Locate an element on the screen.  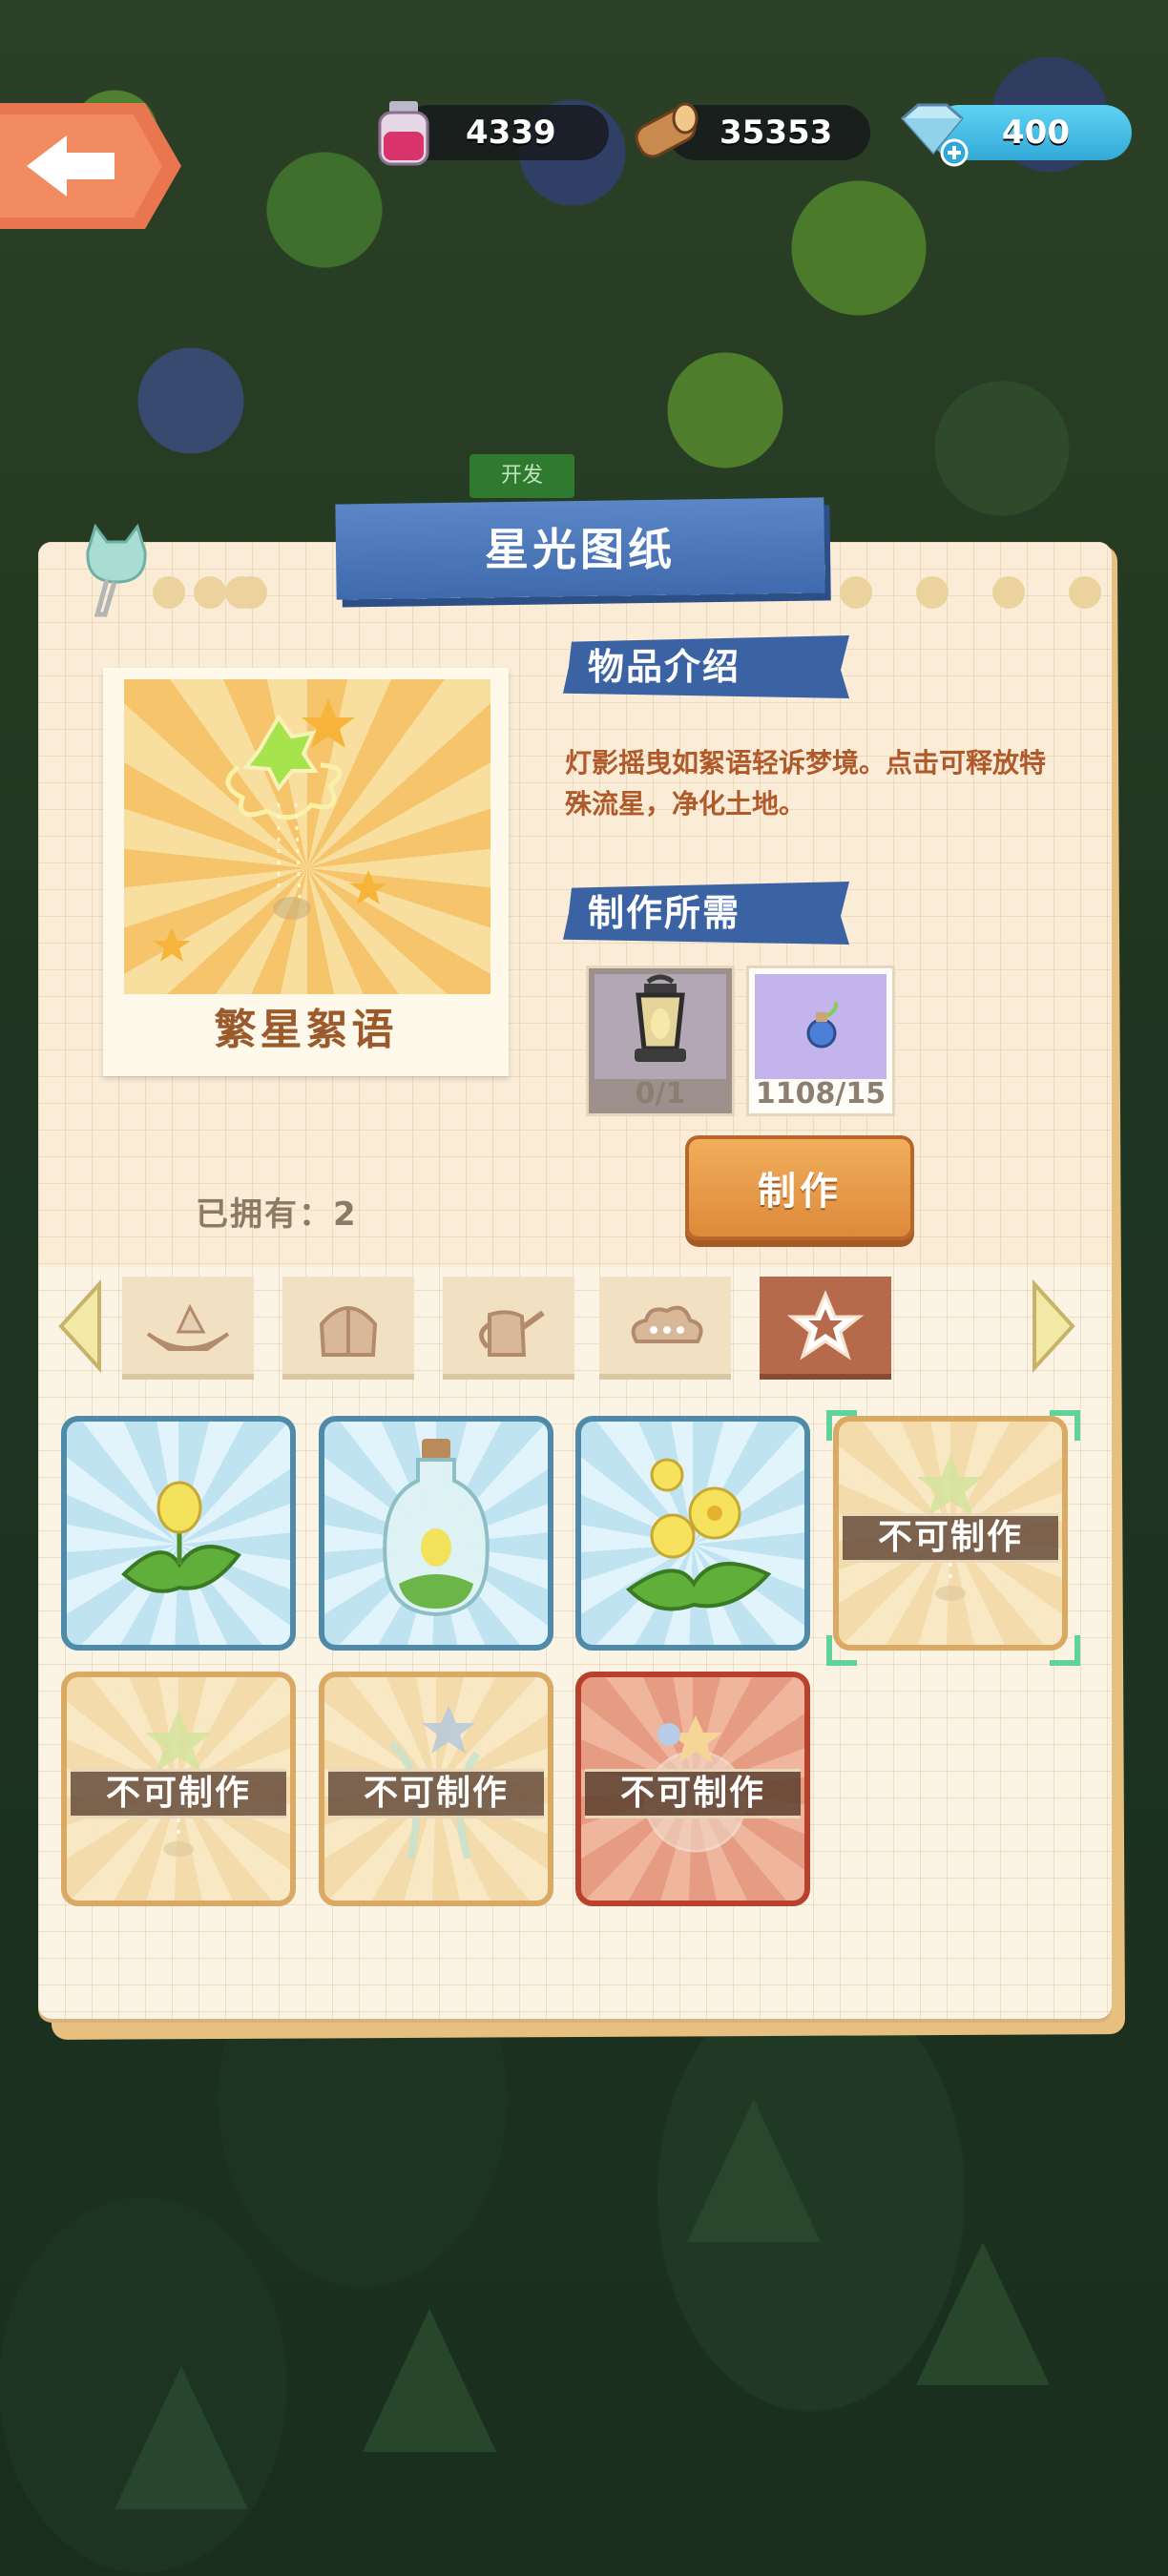
watering-can-icon is located at coordinates (512, 1333).